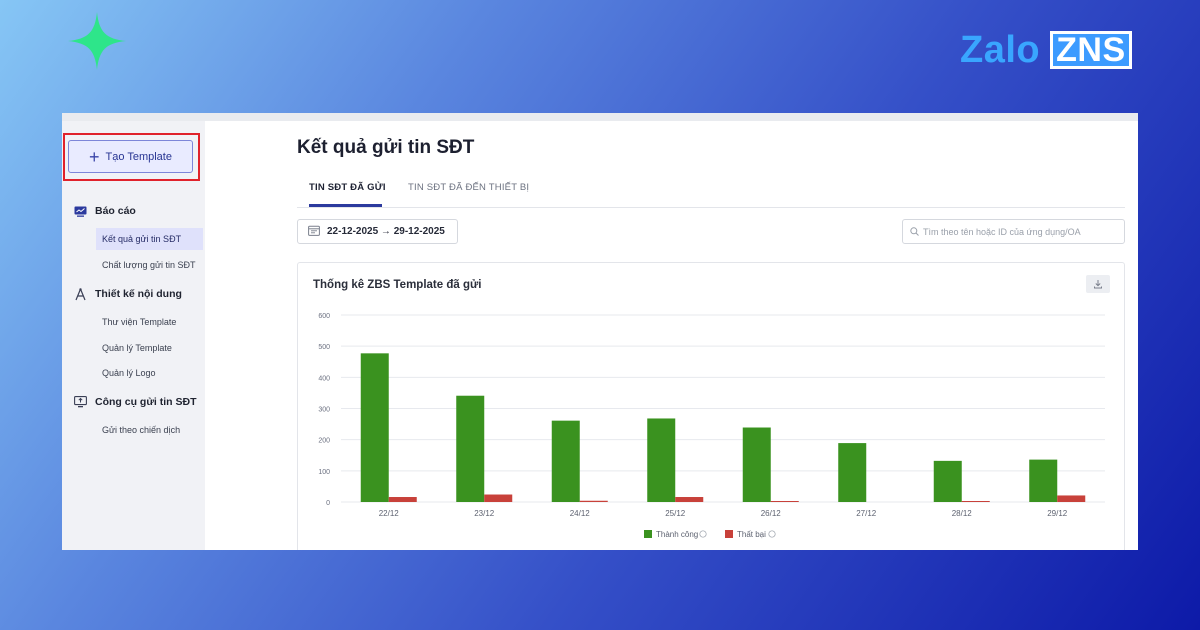 The width and height of the screenshot is (1200, 630). Describe the element at coordinates (580, 513) in the screenshot. I see `x-tick-label: 24/12` at that location.